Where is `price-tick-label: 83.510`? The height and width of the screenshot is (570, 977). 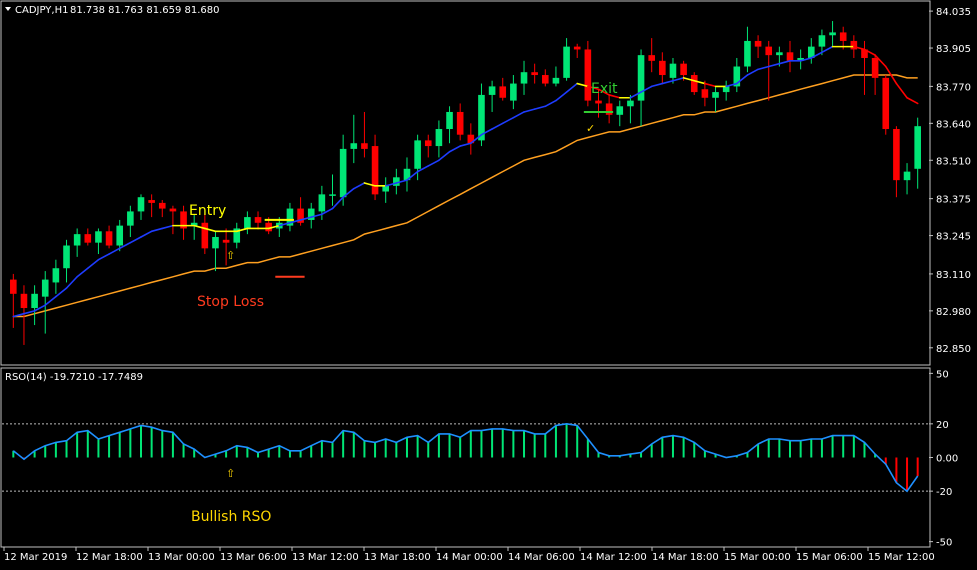
price-tick-label: 83.510 is located at coordinates (953, 161).